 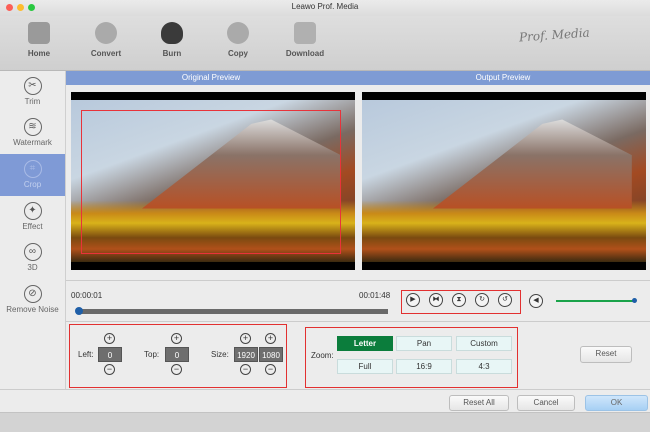 What do you see at coordinates (110, 354) in the screenshot?
I see `left-input: 0` at bounding box center [110, 354].